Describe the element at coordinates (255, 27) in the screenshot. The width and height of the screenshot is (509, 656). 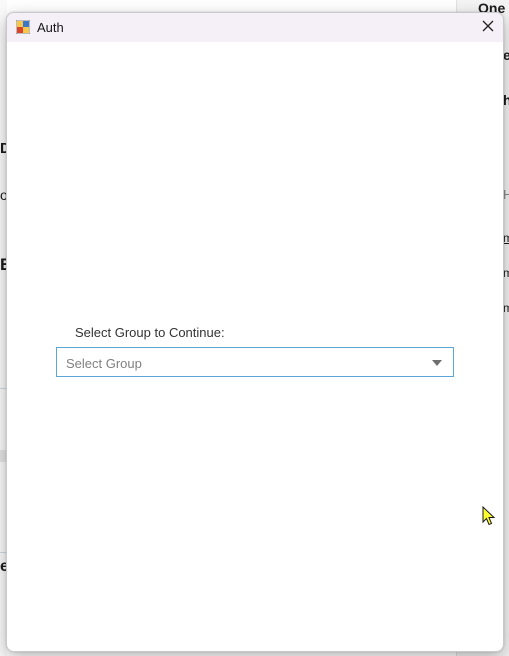
I see `dialog-titlebar: Auth` at that location.